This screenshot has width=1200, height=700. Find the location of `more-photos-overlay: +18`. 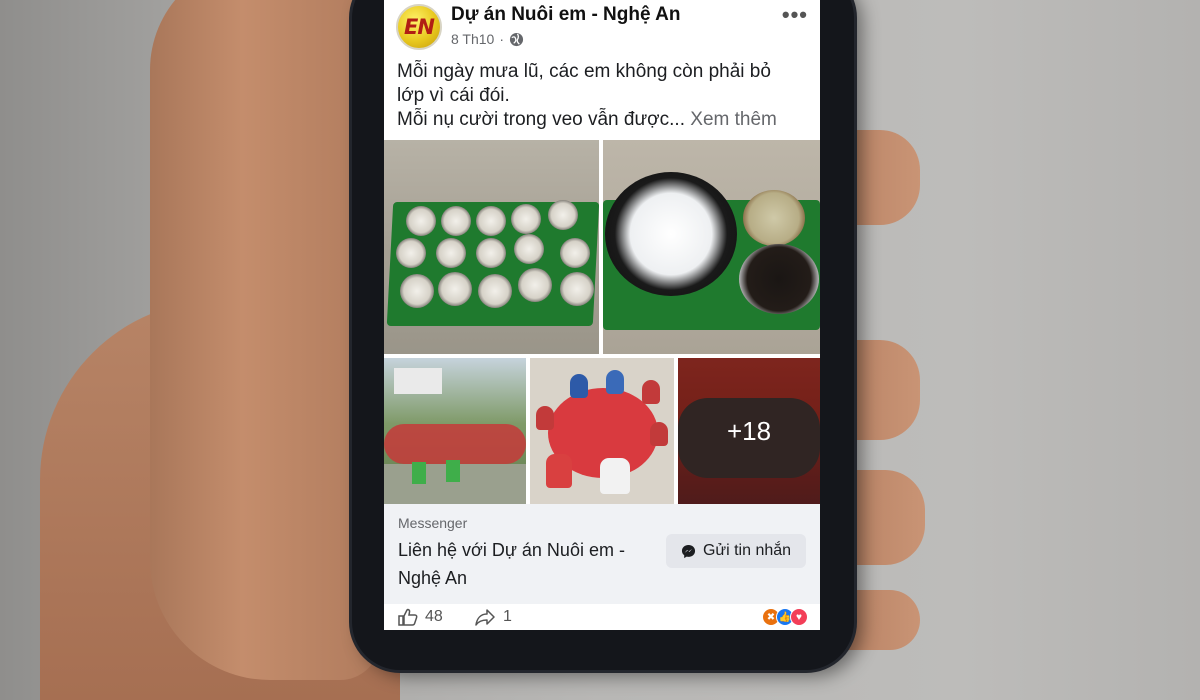

more-photos-overlay: +18 is located at coordinates (749, 431).